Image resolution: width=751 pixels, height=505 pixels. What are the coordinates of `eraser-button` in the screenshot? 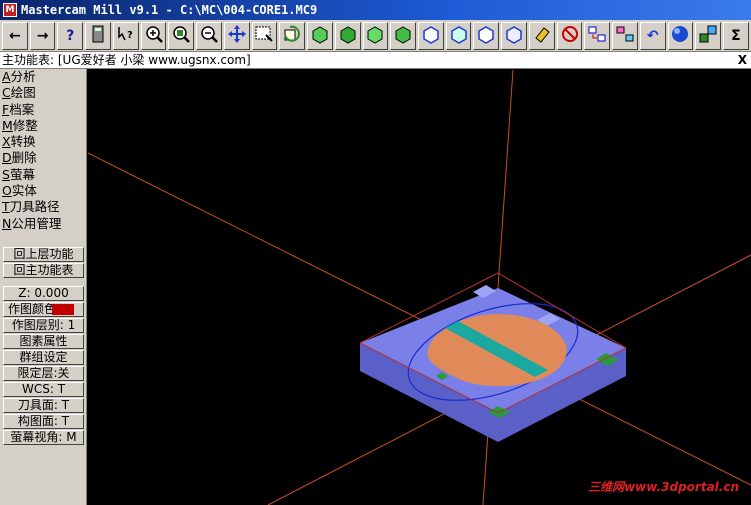 It's located at (541, 35).